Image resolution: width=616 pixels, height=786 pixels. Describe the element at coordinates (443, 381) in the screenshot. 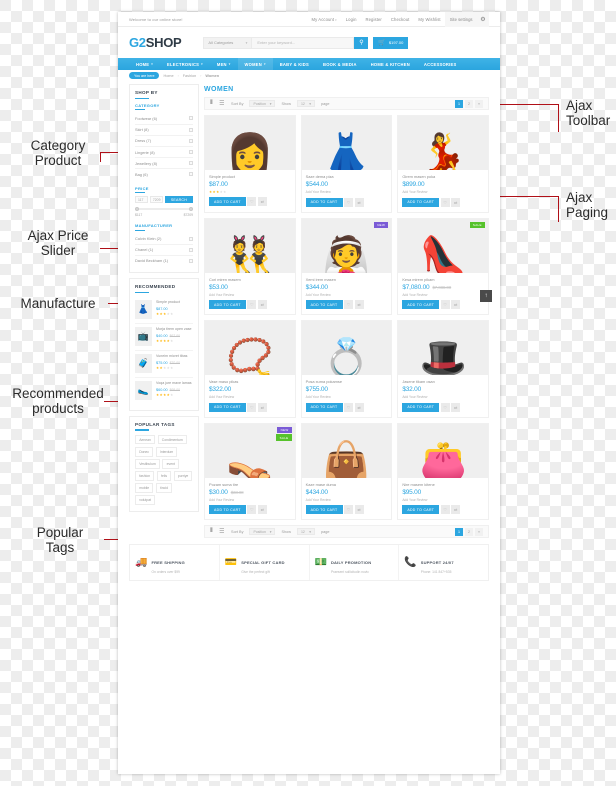

I see `product-name: Jasene tikam osan` at that location.